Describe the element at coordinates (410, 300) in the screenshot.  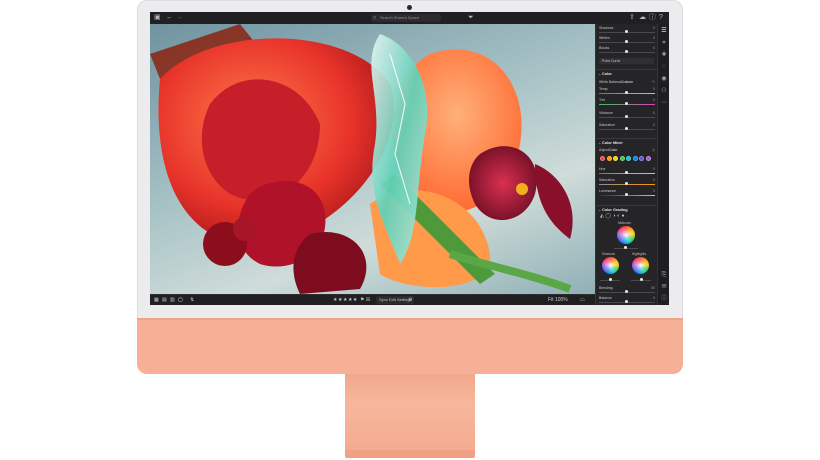
I see `sync-settings-icon: ⚙` at that location.